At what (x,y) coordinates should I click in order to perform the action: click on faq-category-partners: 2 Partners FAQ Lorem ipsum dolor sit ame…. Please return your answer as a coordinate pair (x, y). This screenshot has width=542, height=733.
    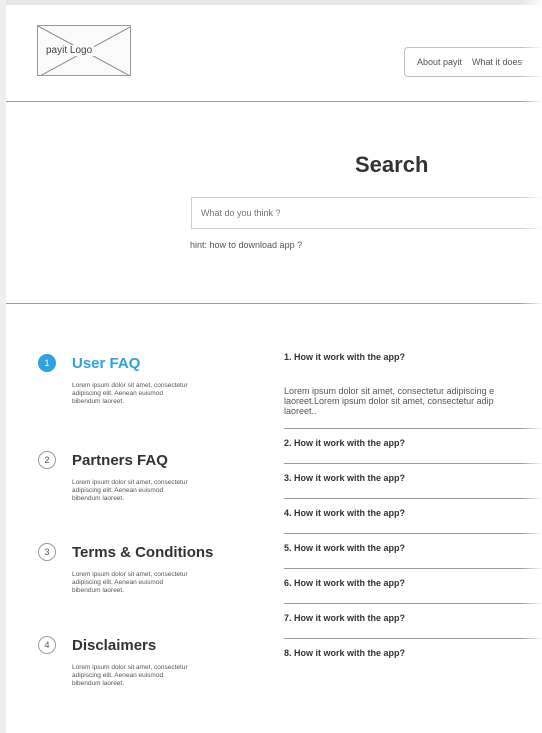
    Looking at the image, I should click on (133, 477).